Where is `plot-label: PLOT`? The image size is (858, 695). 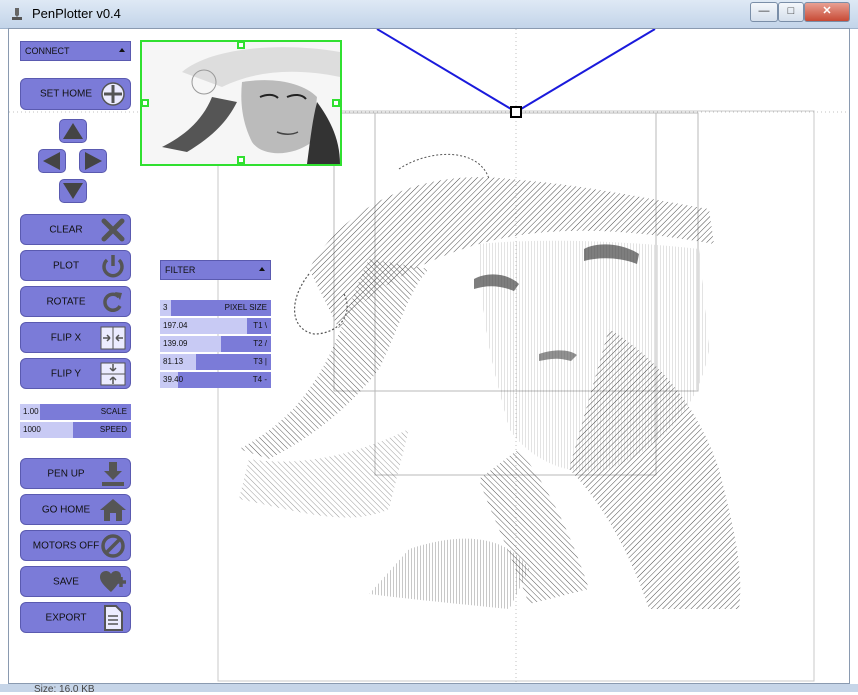
plot-label: PLOT is located at coordinates (66, 265).